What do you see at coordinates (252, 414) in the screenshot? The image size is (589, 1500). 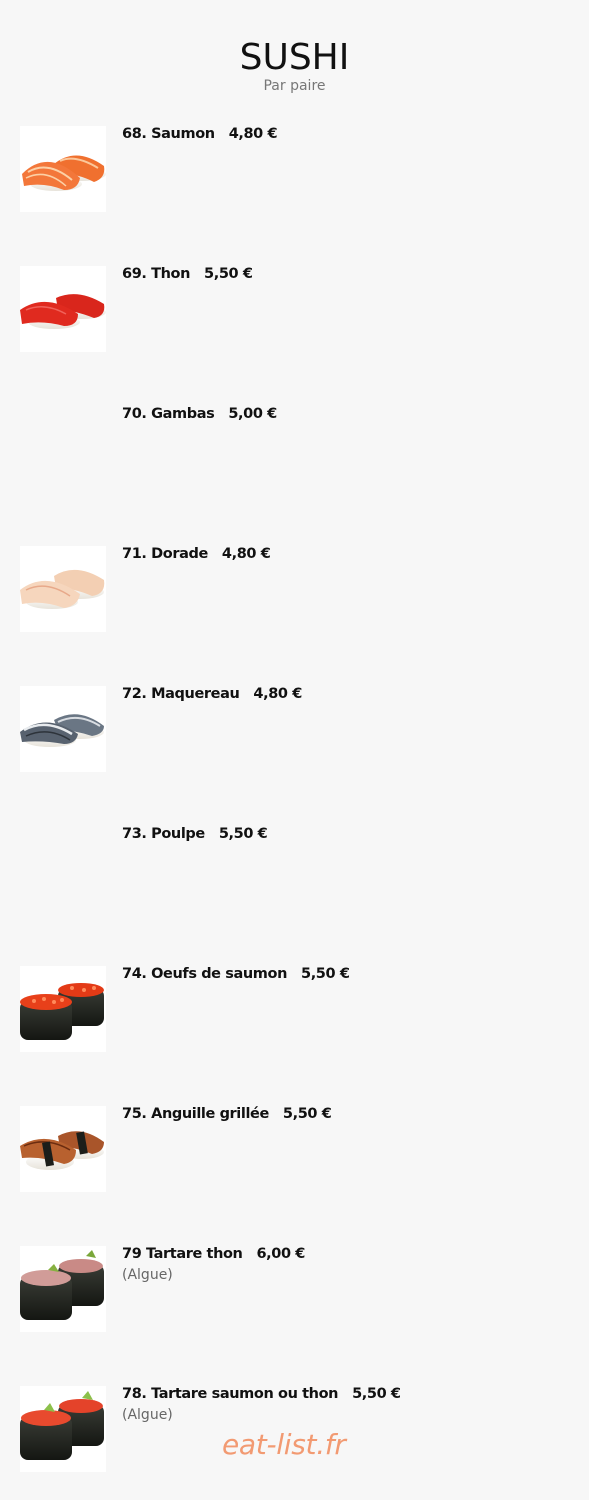 I see `item-price: 5,00 €` at bounding box center [252, 414].